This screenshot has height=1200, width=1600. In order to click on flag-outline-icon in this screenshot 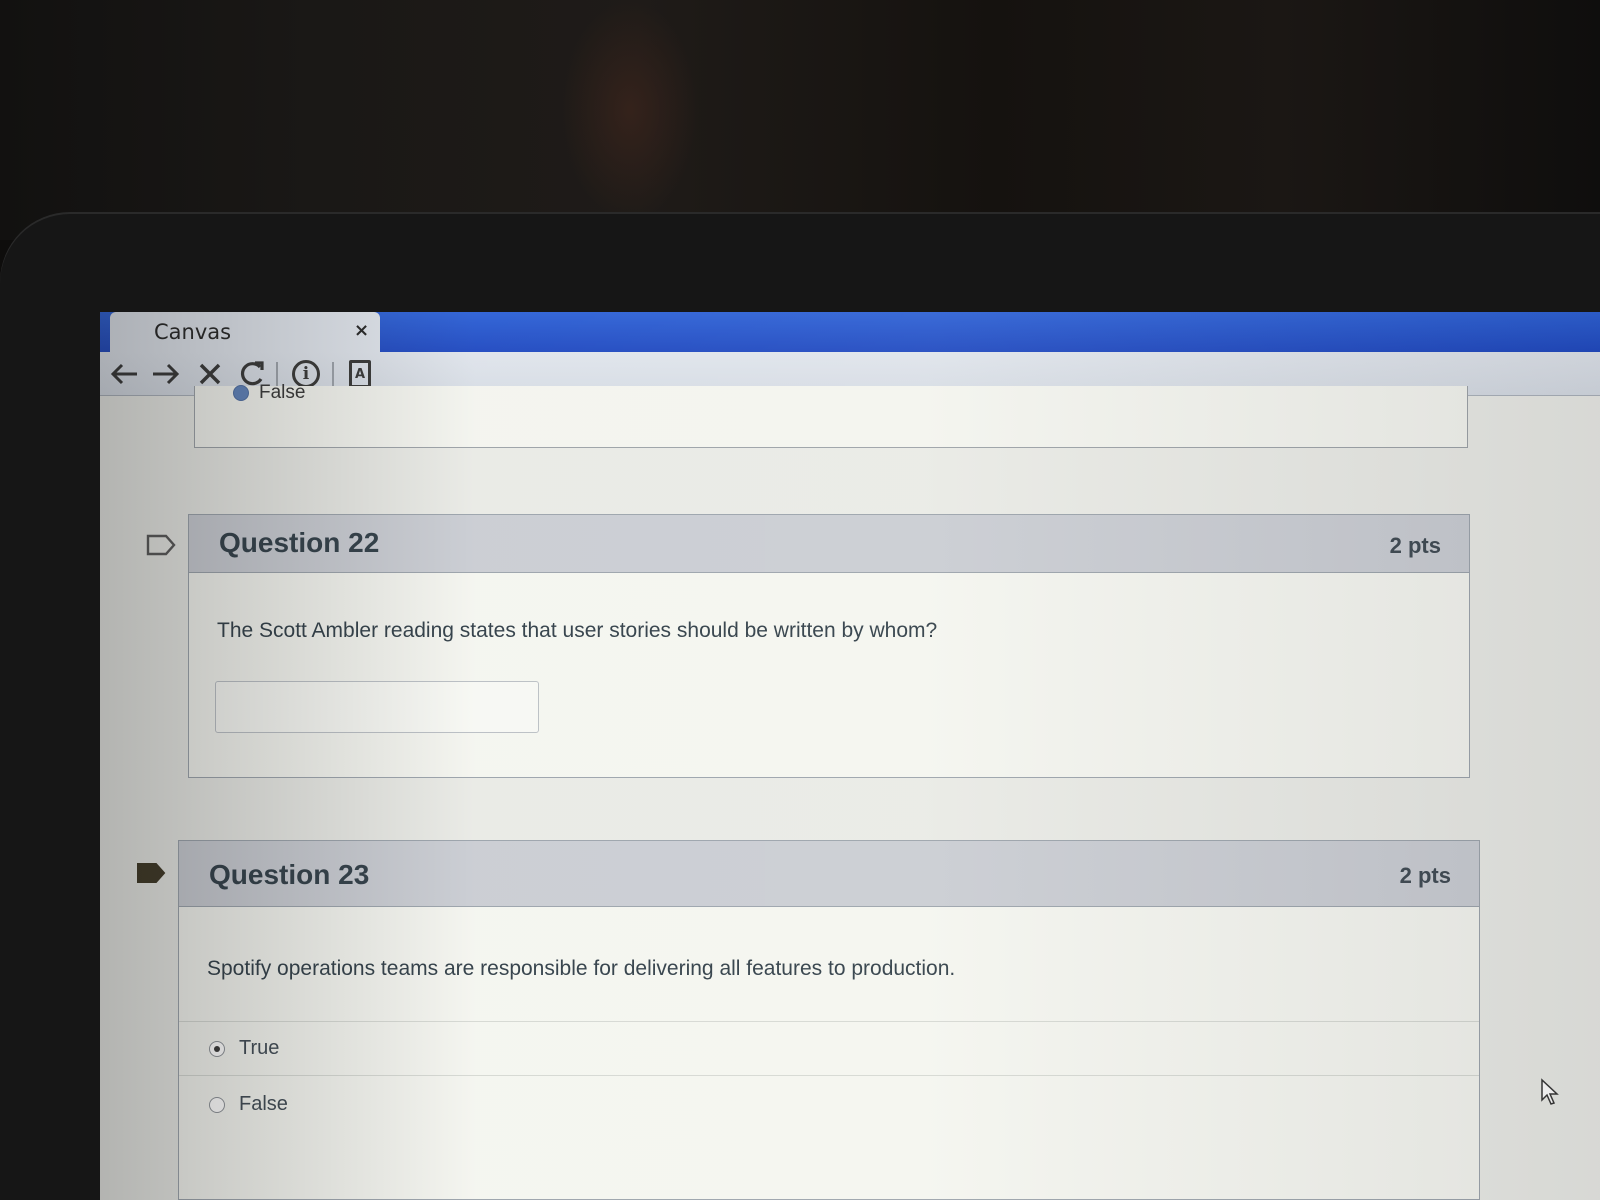, I will do `click(161, 545)`.